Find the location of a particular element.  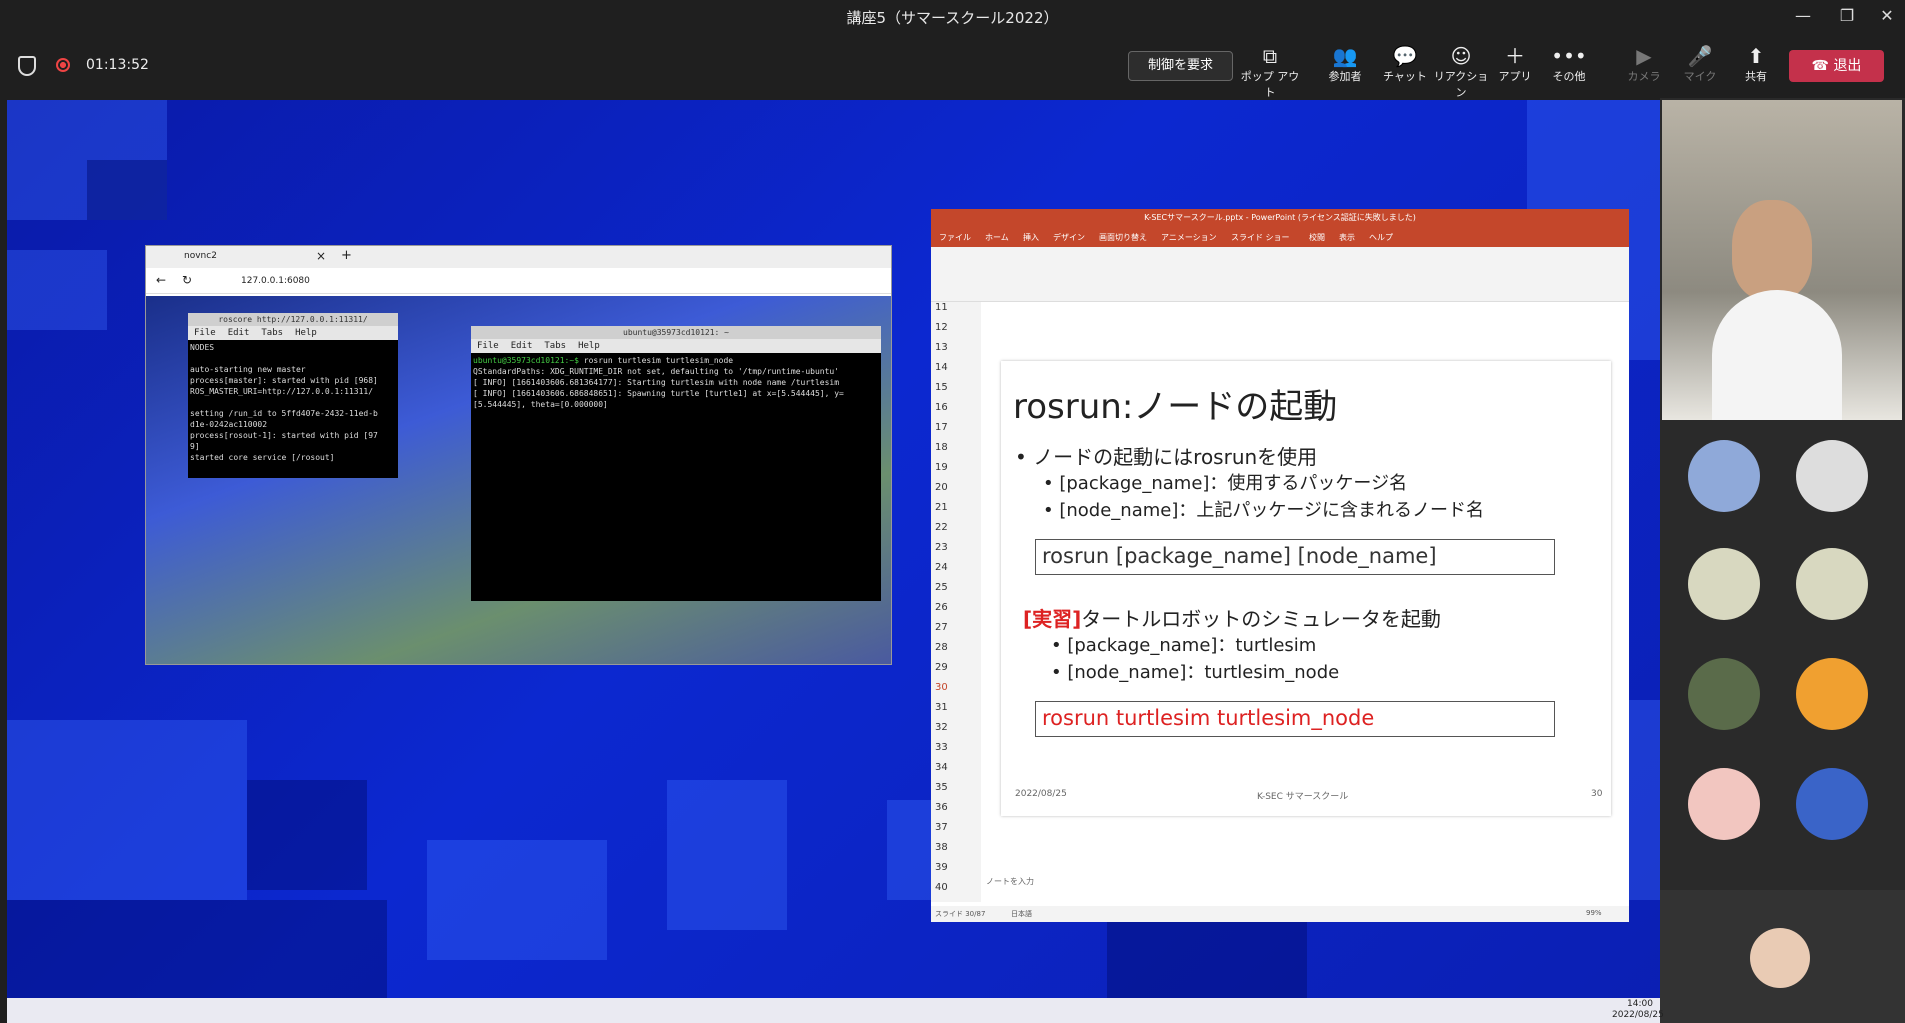

language: 日本語 is located at coordinates (1021, 914).